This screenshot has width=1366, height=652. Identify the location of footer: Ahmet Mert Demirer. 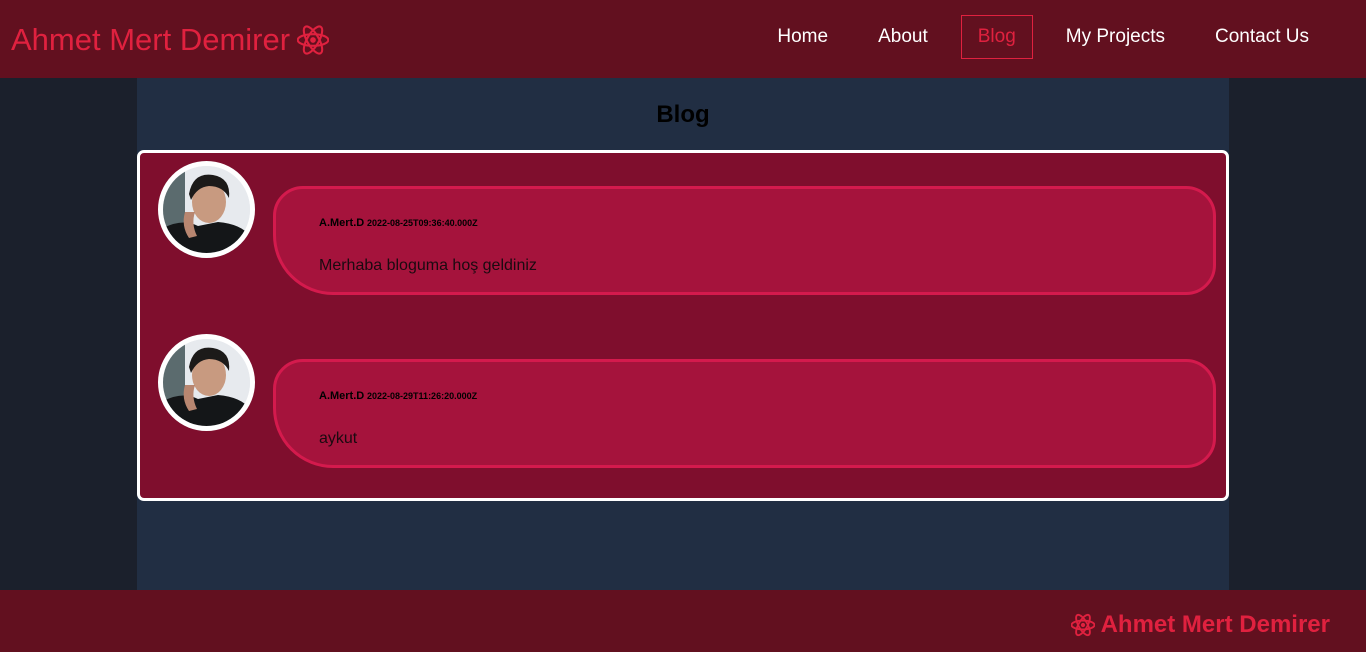
(683, 621).